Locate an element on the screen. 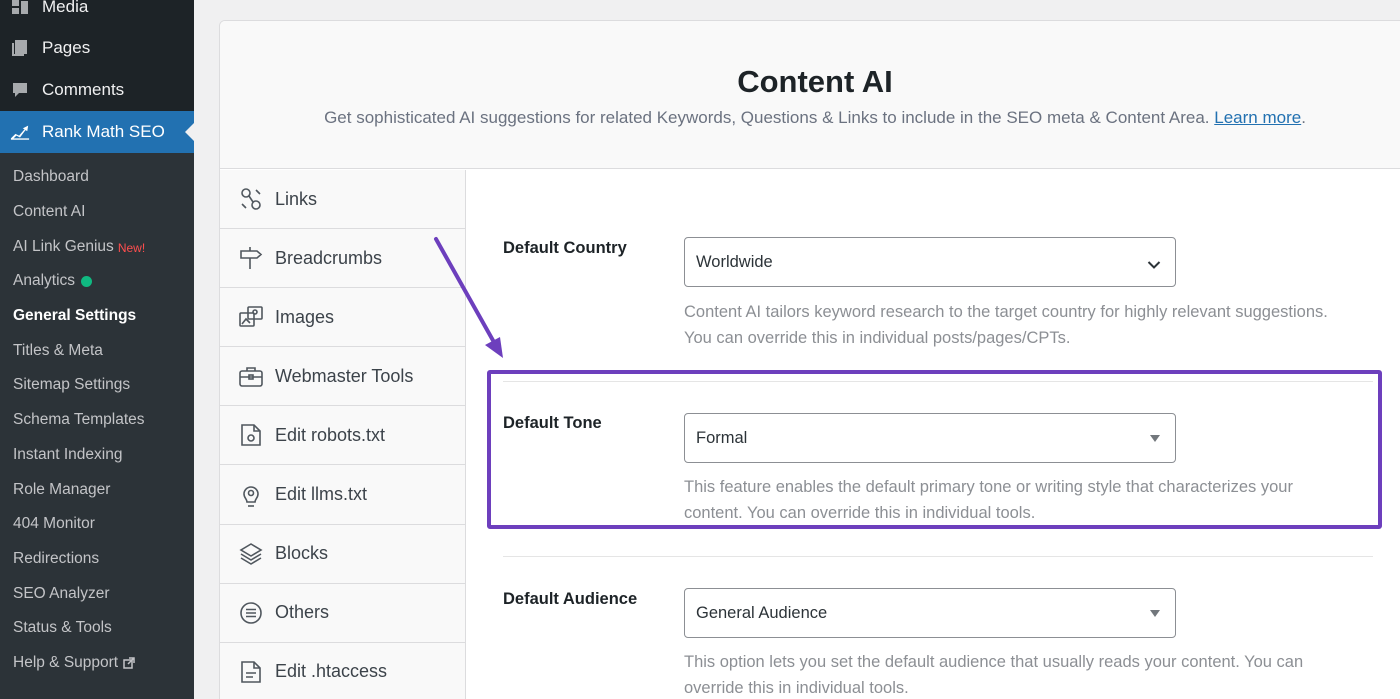 This screenshot has width=1400, height=699. tab-label: Edit robots.txt is located at coordinates (330, 434).